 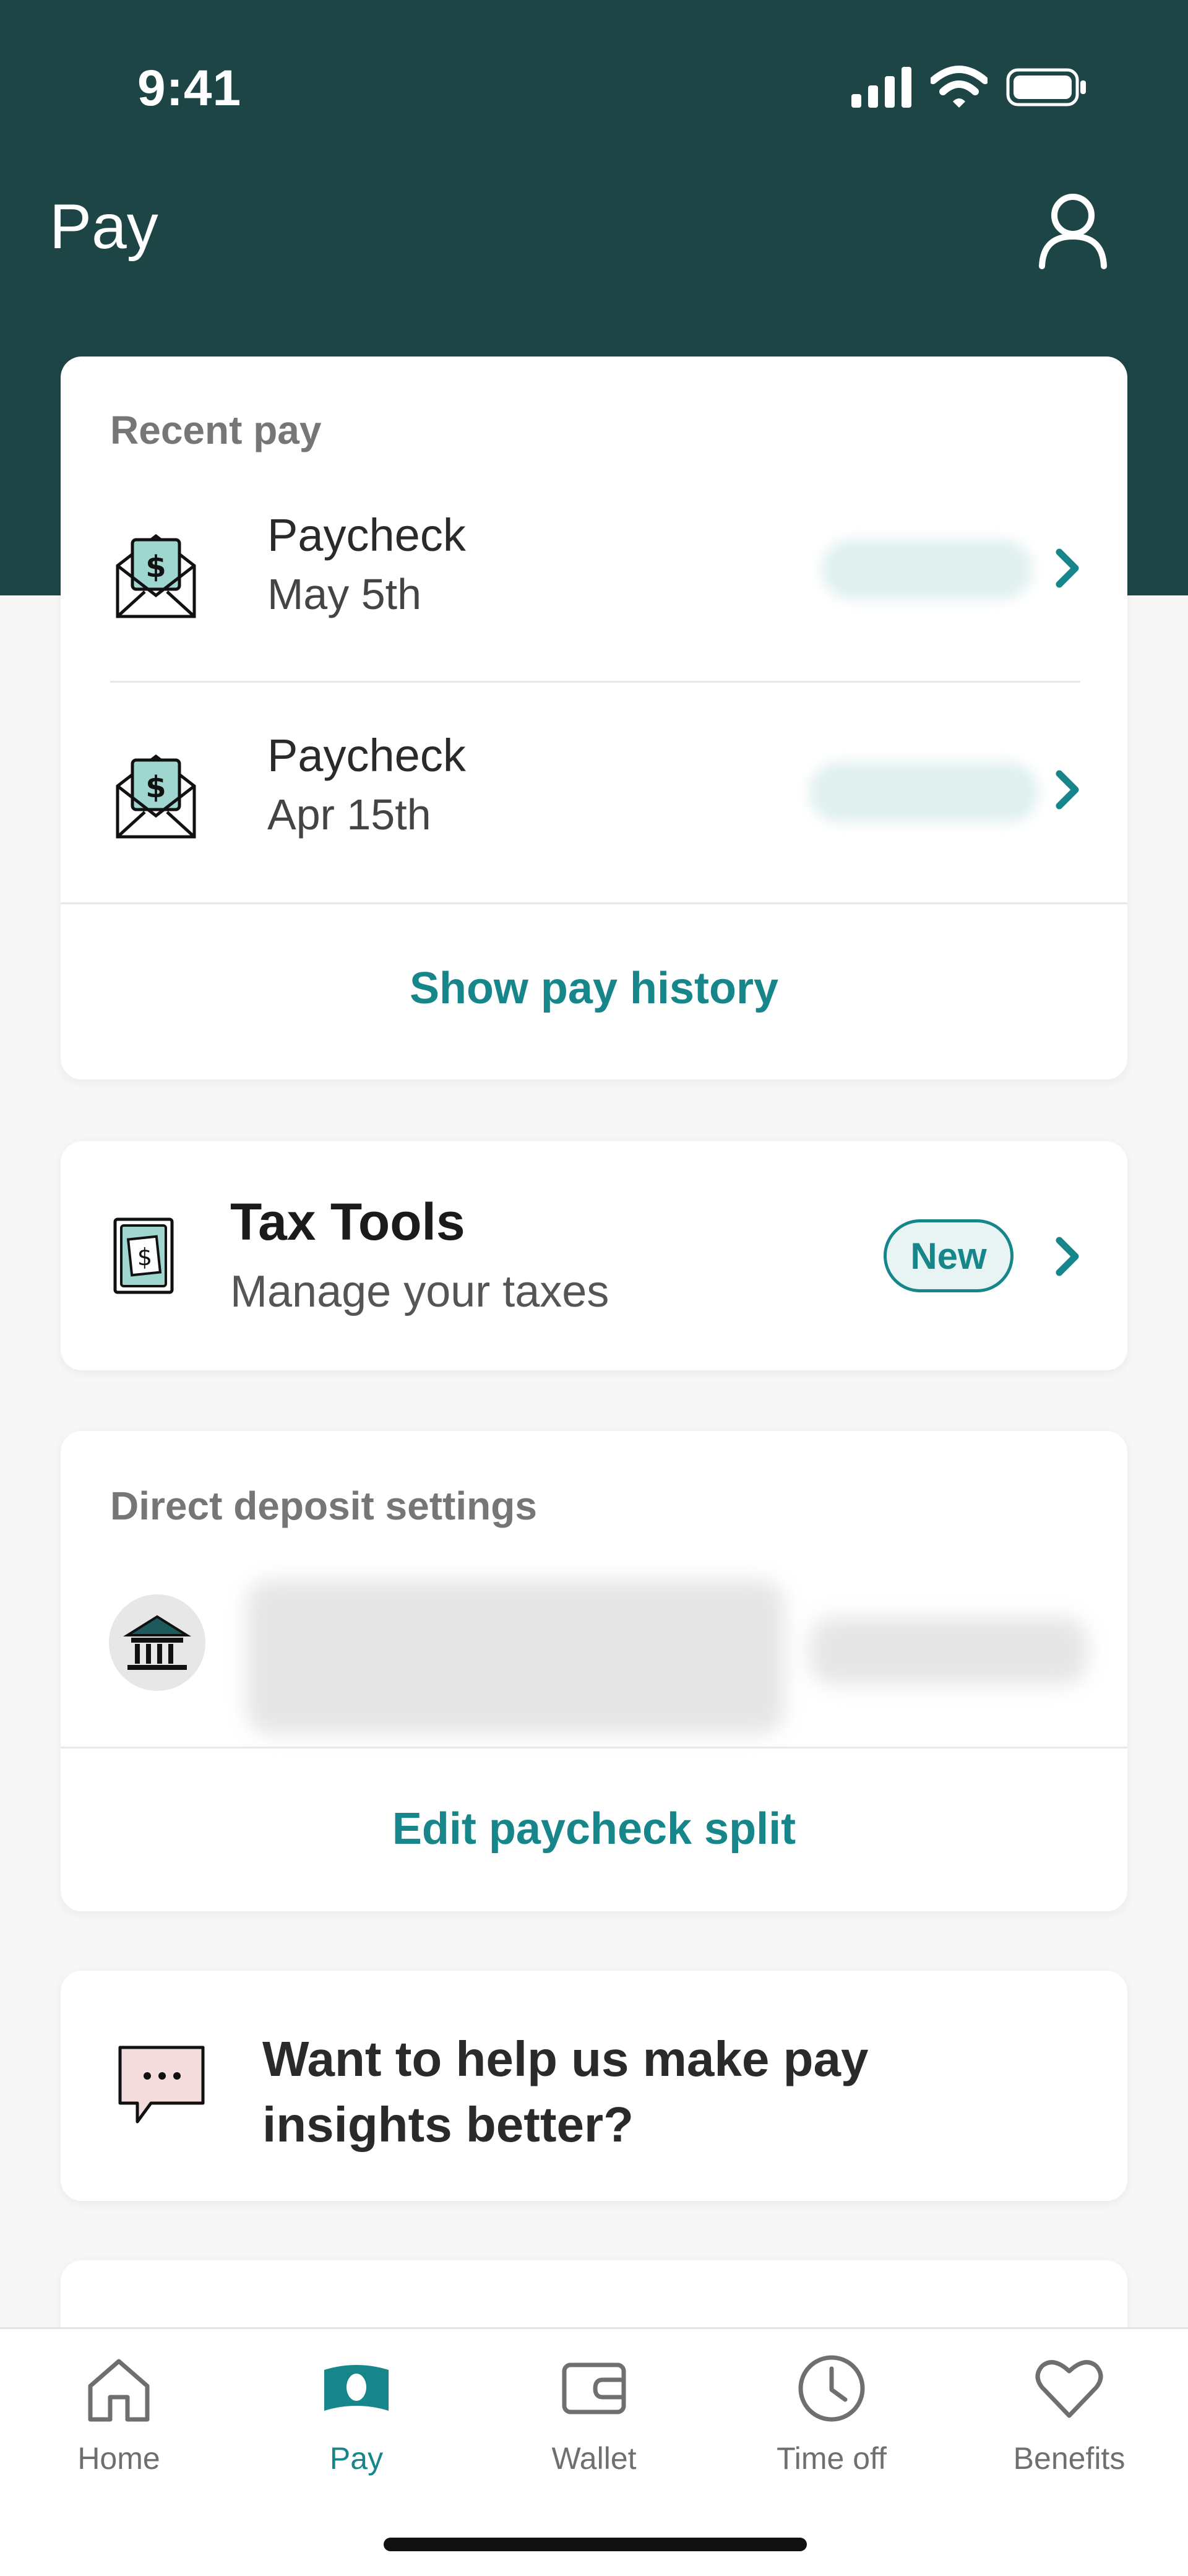 What do you see at coordinates (1069, 2422) in the screenshot?
I see `tab-benefits: Benefits` at bounding box center [1069, 2422].